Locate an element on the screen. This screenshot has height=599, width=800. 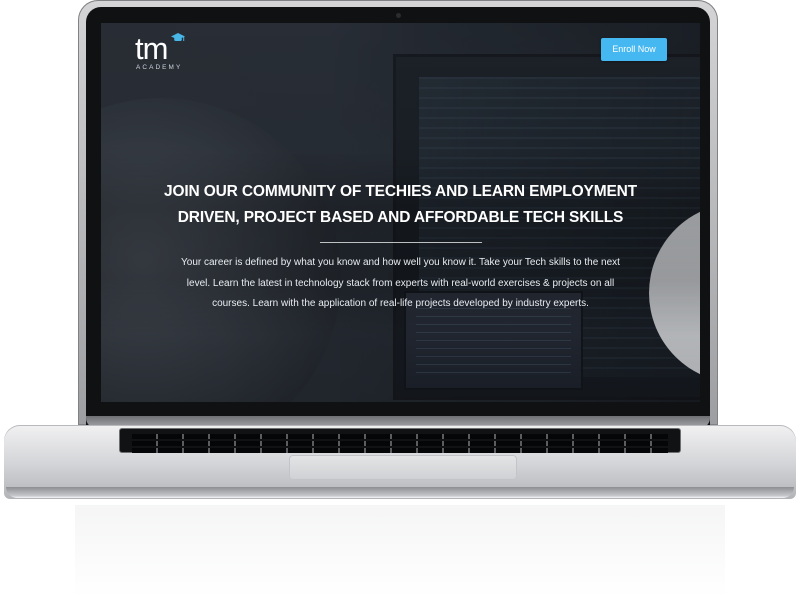
laptop-front-edge is located at coordinates (400, 492).